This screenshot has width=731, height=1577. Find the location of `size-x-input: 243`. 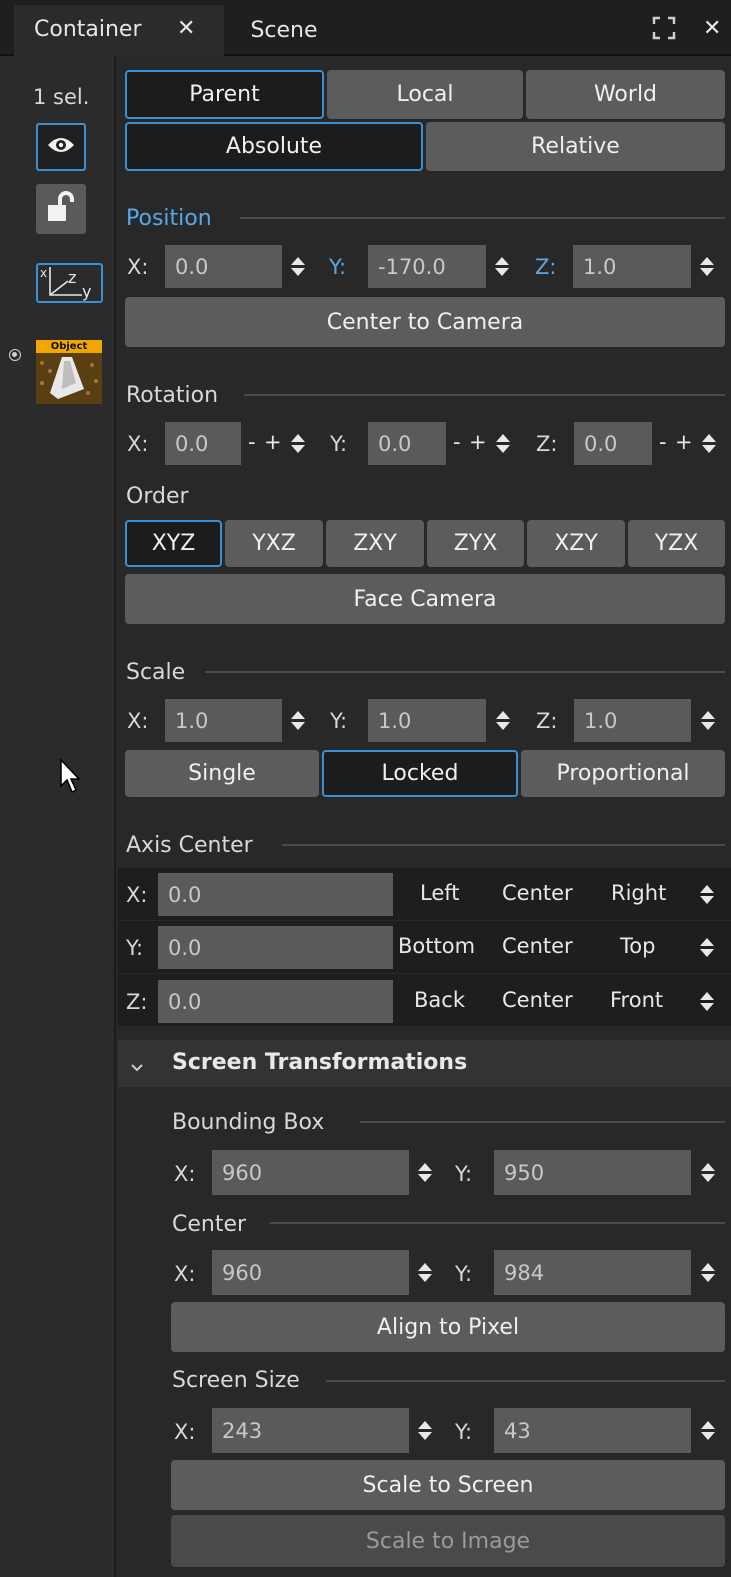

size-x-input: 243 is located at coordinates (310, 1430).